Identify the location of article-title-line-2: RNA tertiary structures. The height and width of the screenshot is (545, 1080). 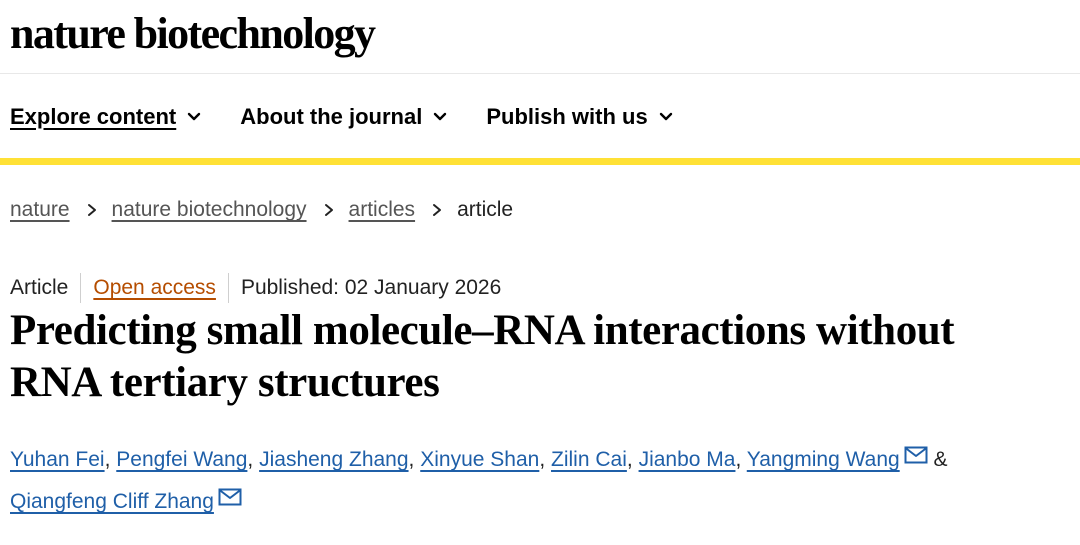
(225, 382).